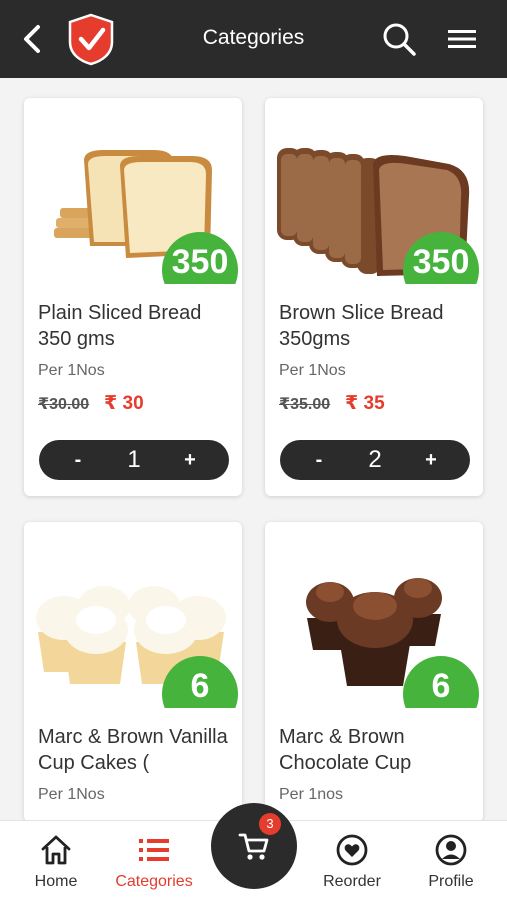 The height and width of the screenshot is (900, 507). I want to click on quantity-stepper: - 2 +, so click(375, 460).